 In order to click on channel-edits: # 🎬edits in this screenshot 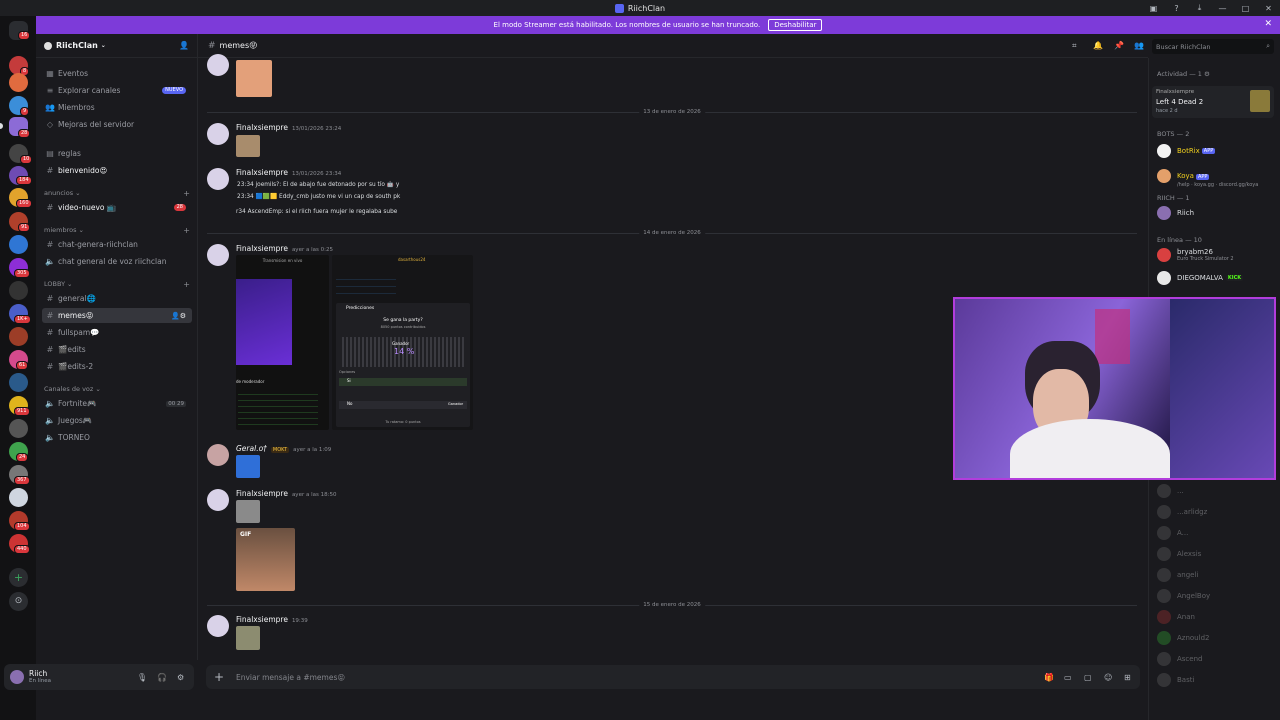, I will do `click(117, 349)`.